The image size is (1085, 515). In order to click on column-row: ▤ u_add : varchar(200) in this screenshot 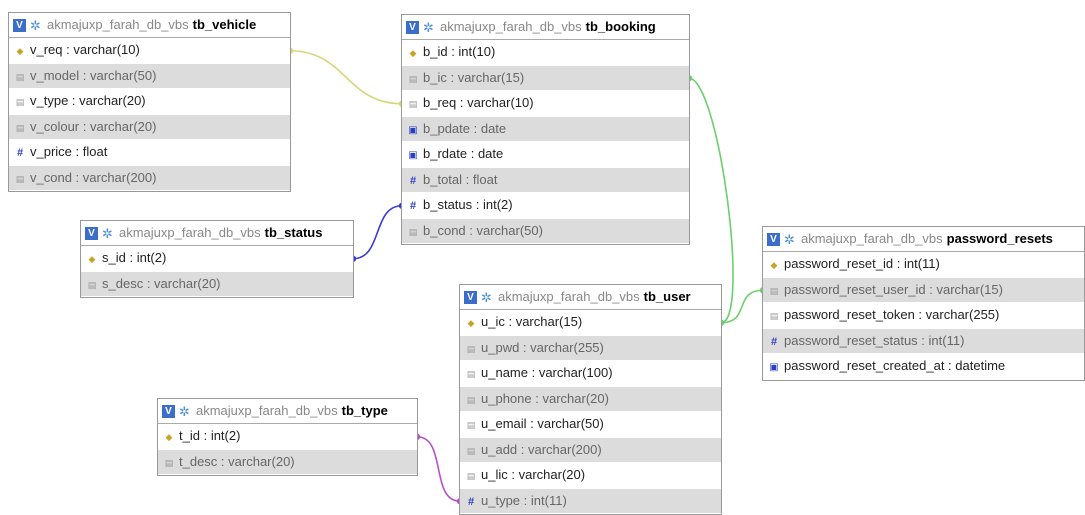, I will do `click(590, 450)`.